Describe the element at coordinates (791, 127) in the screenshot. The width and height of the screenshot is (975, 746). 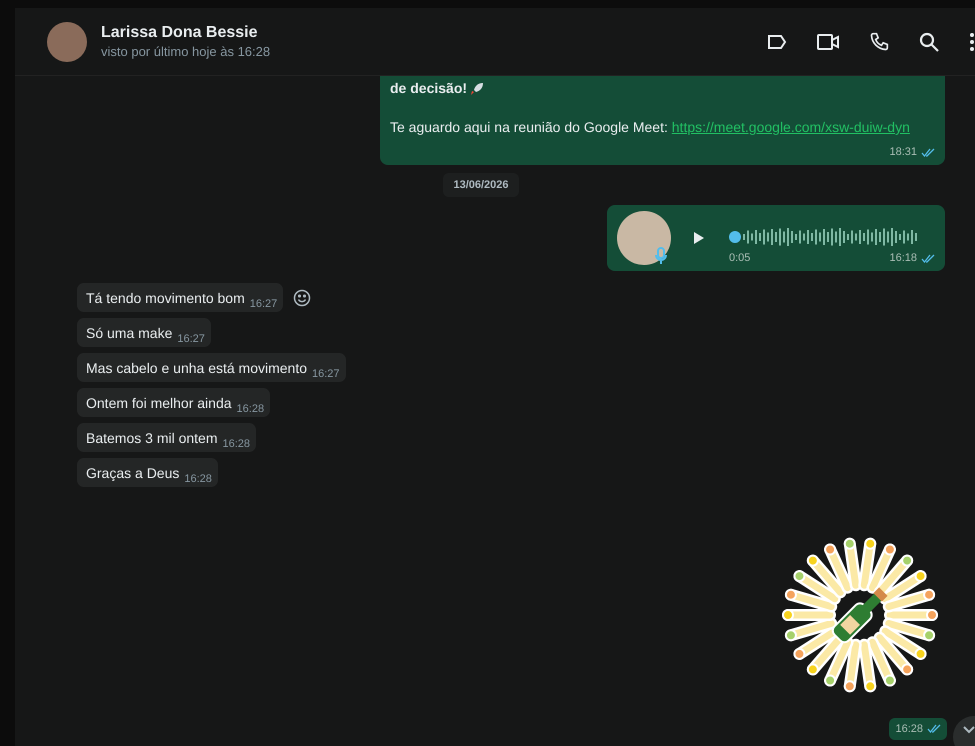
I see `meet-link: https://meet.google.com/xsw-duiw-dyn` at that location.